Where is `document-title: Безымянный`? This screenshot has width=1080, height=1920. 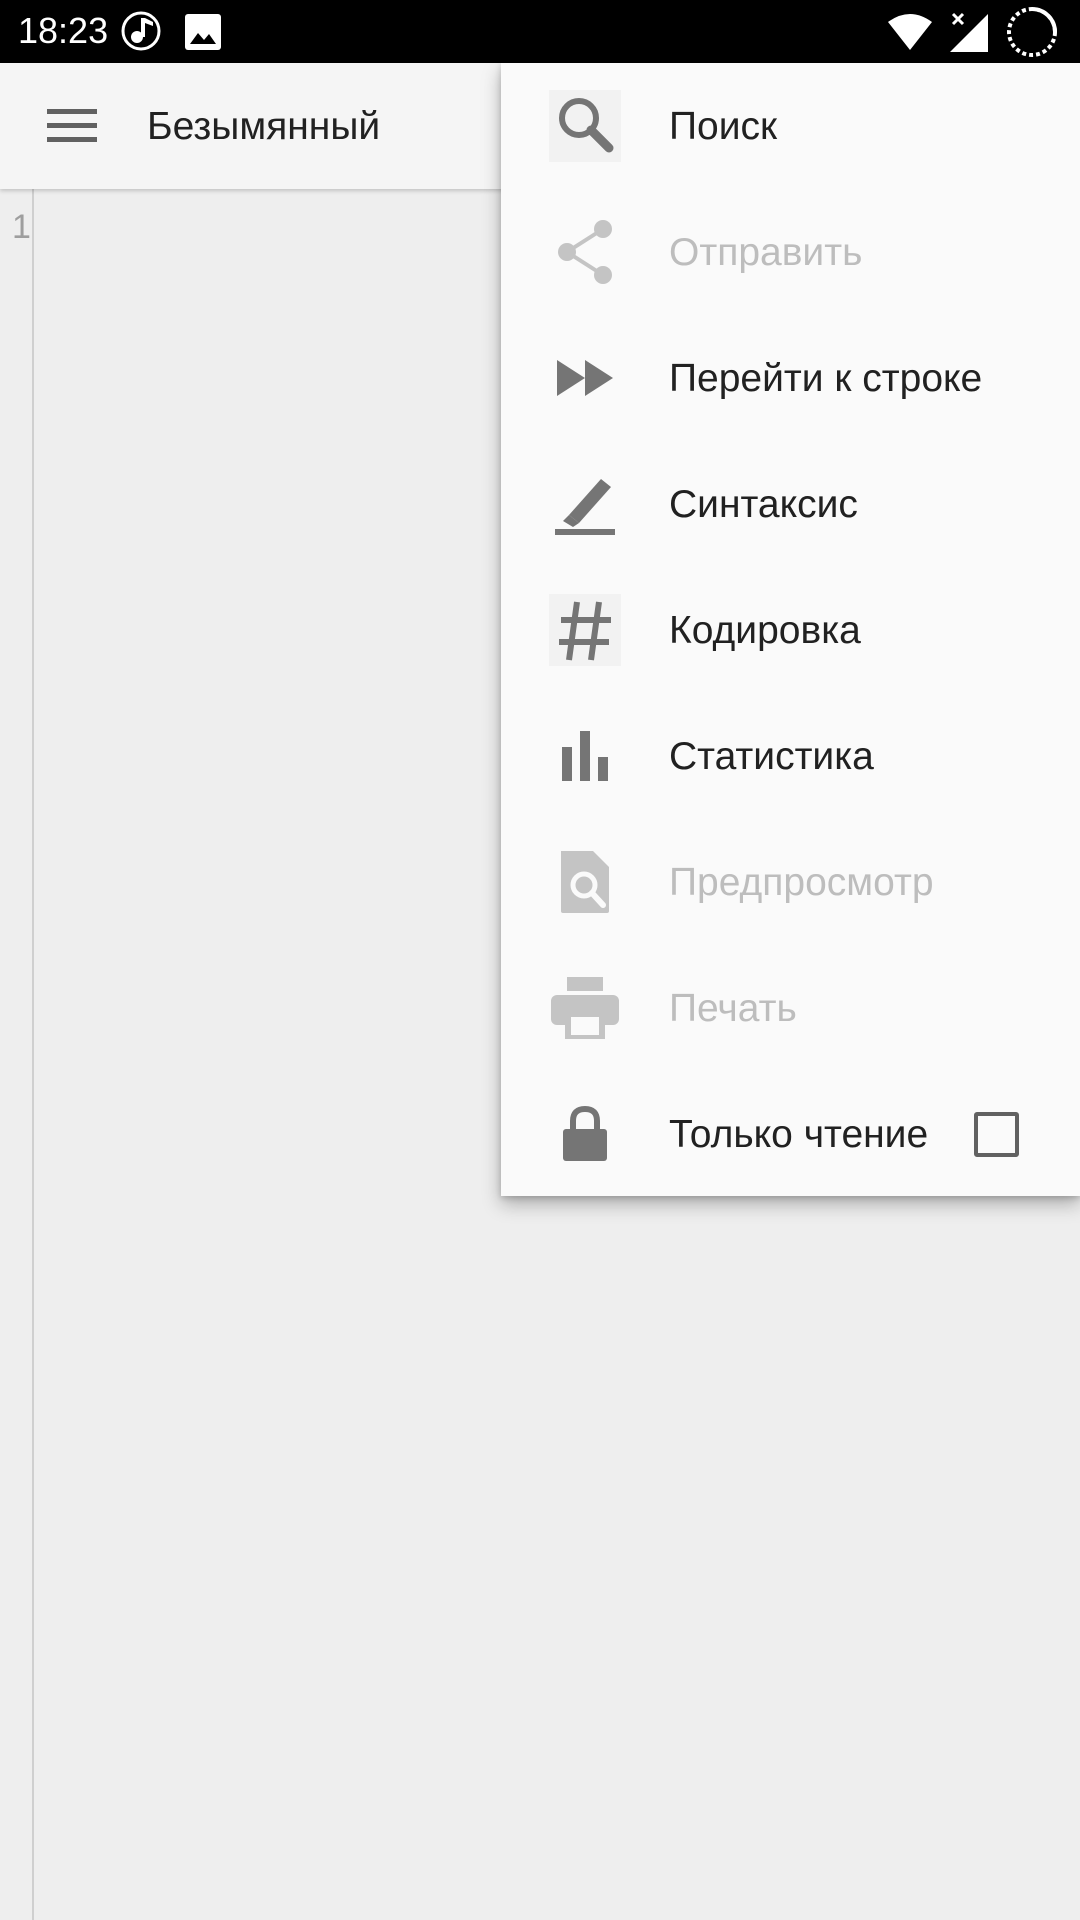
document-title: Безымянный is located at coordinates (264, 126).